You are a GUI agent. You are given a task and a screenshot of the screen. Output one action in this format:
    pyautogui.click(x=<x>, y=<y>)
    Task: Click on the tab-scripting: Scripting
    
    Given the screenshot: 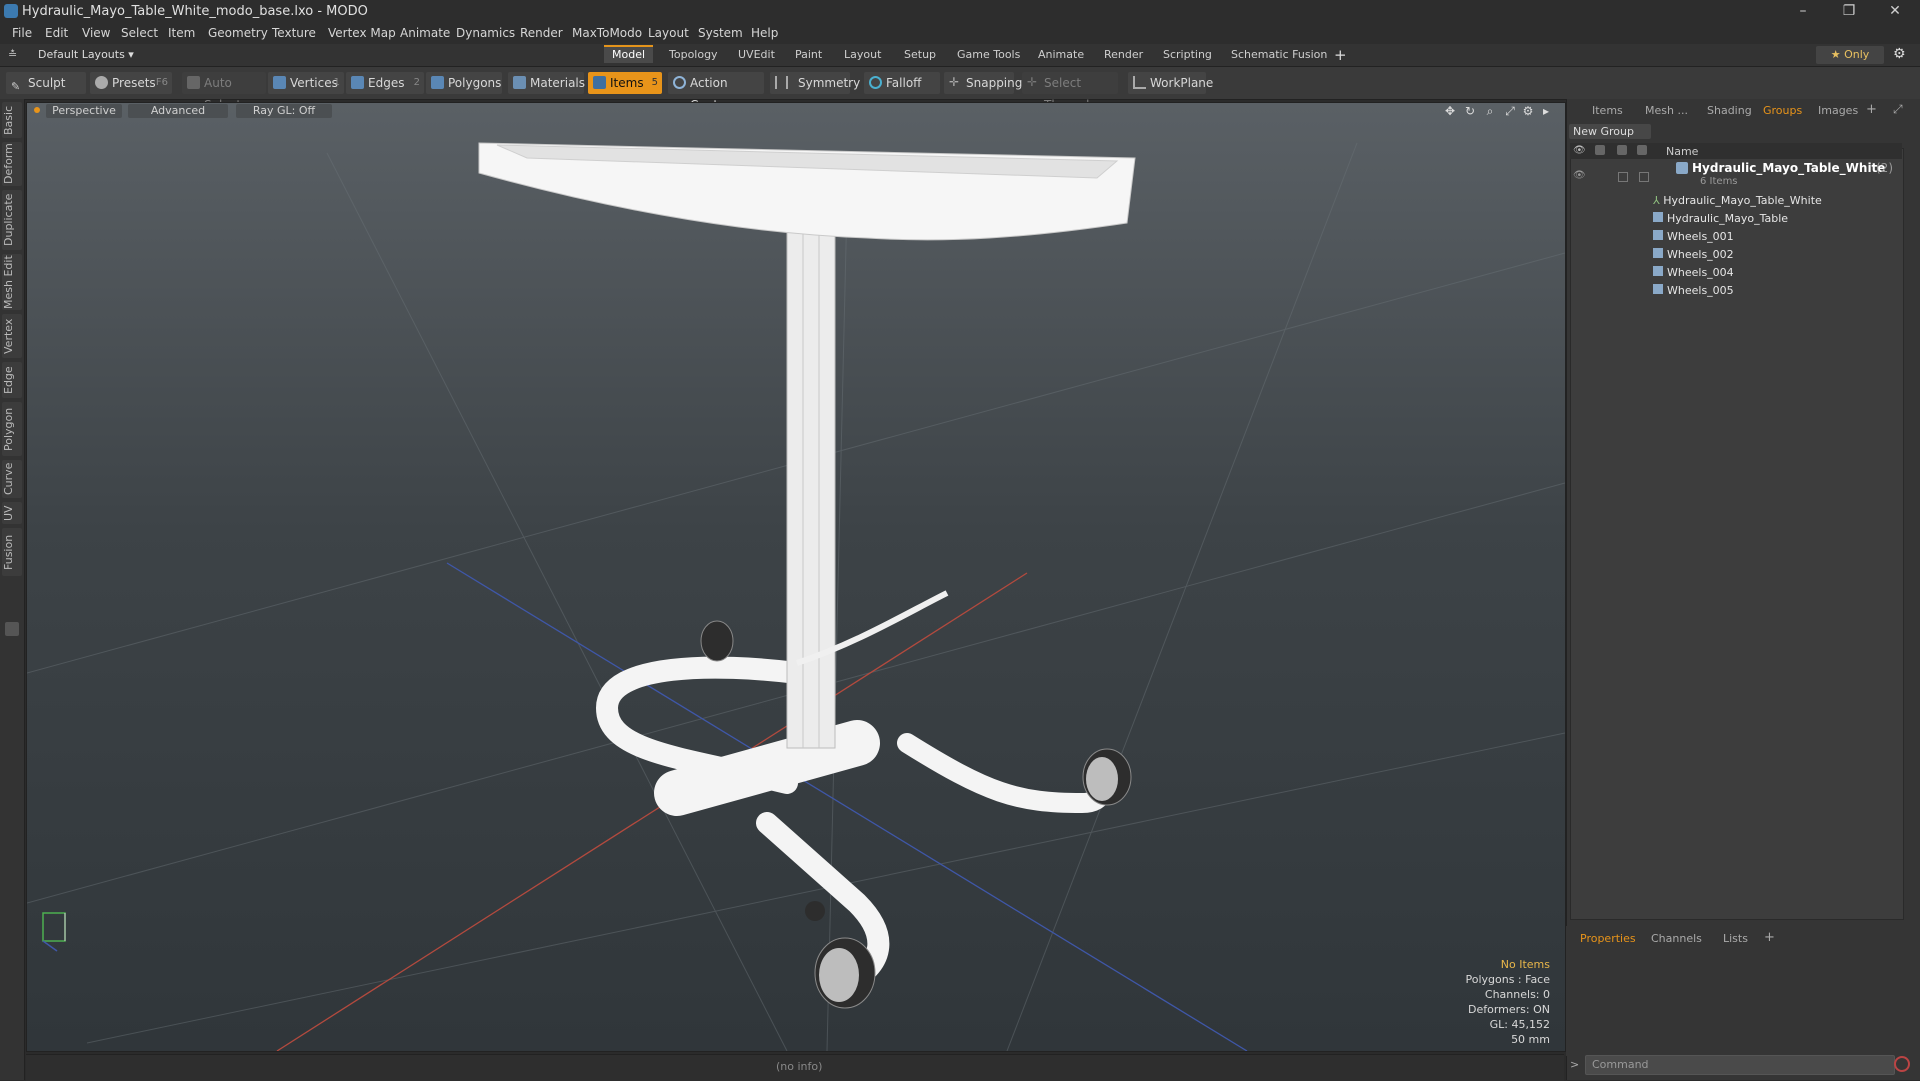 What is the action you would take?
    pyautogui.click(x=1187, y=55)
    